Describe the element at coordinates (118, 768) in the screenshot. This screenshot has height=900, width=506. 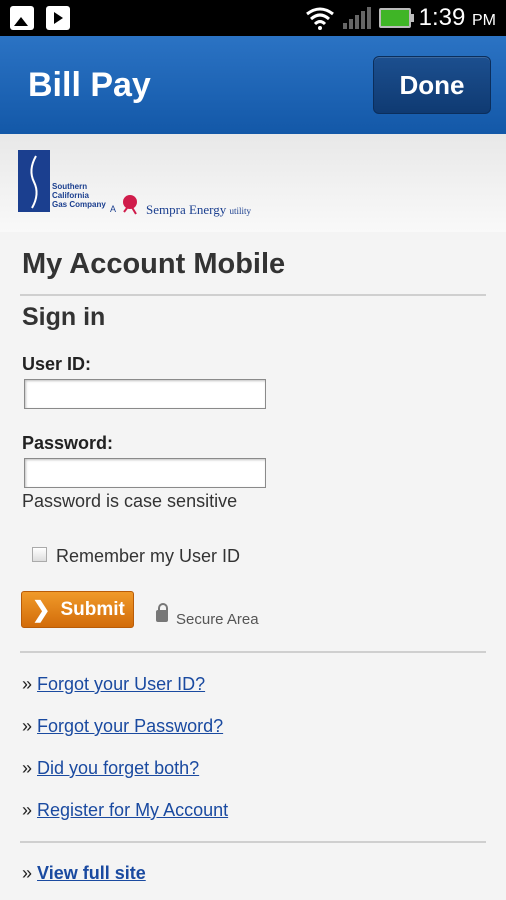
I see `forgot-both-link: Did you forget both?` at that location.